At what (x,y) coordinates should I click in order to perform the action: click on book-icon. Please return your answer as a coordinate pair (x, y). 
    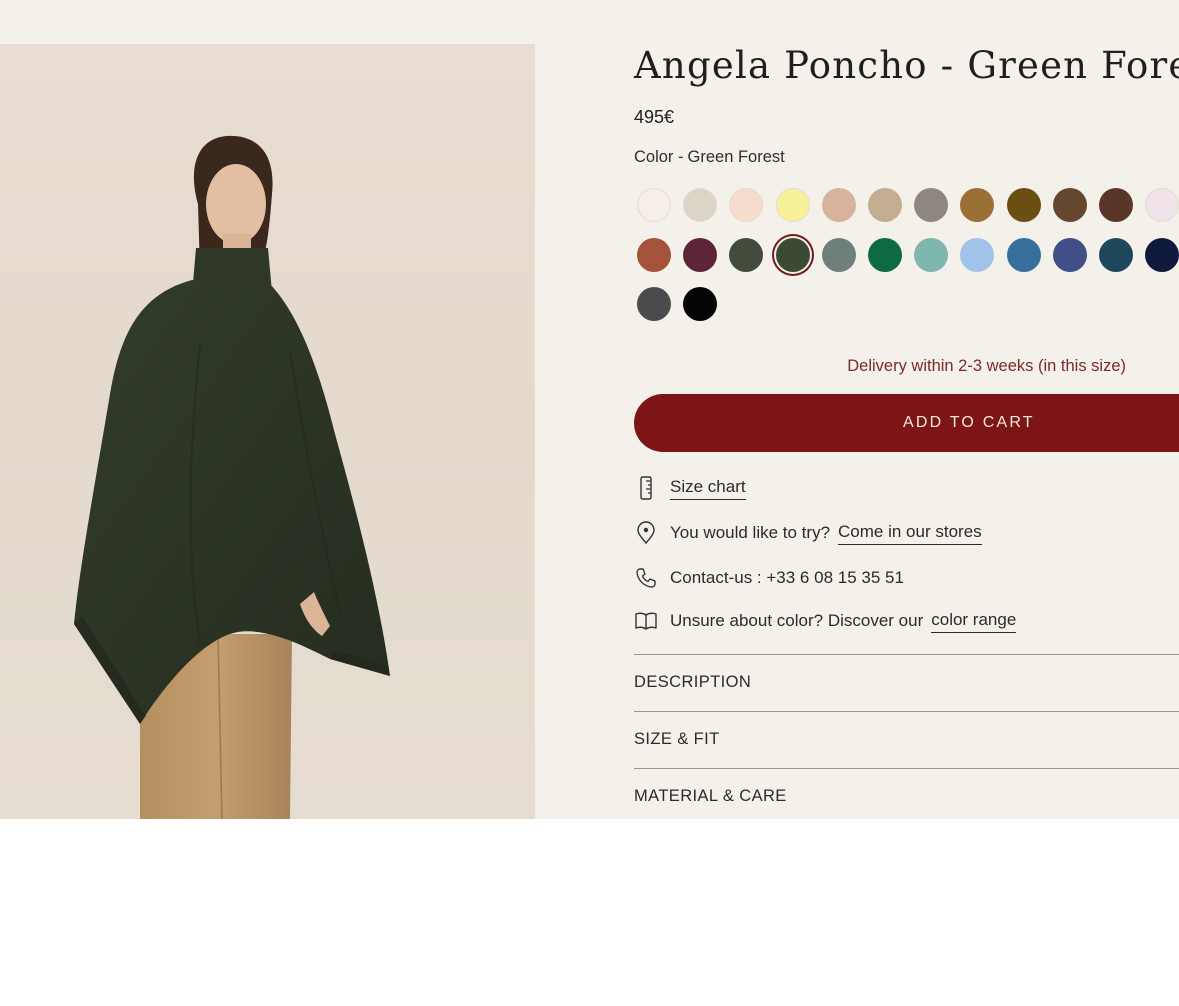
    Looking at the image, I should click on (646, 621).